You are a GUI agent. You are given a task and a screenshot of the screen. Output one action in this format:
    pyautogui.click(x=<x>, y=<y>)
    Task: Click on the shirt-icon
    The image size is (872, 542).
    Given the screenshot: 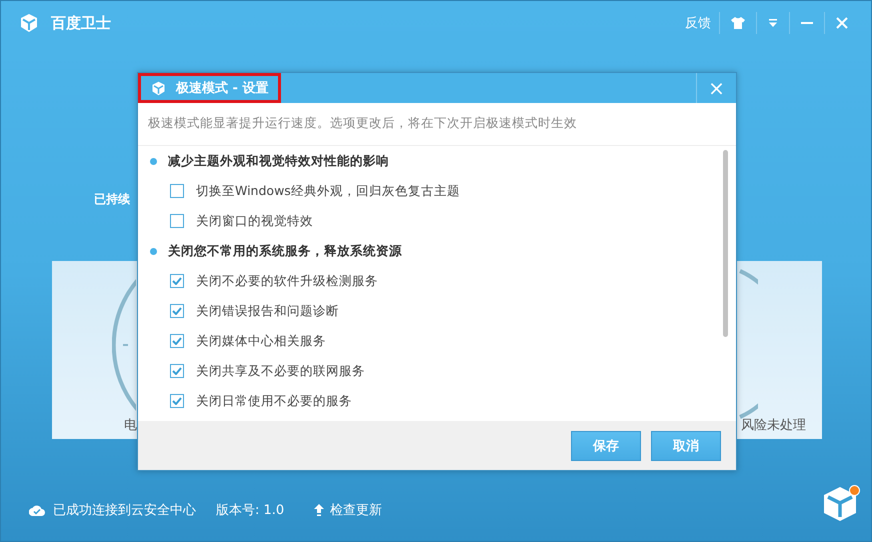 What is the action you would take?
    pyautogui.click(x=738, y=23)
    